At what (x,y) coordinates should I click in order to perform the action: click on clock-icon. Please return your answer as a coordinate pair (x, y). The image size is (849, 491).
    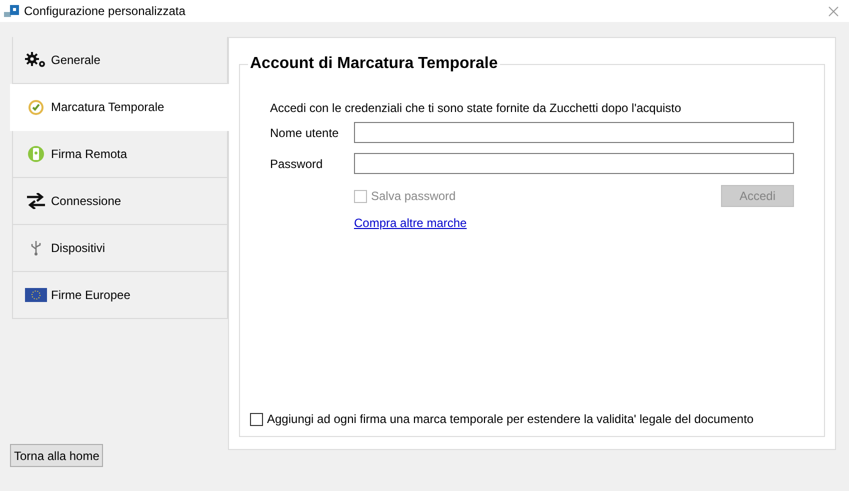
    Looking at the image, I should click on (36, 107).